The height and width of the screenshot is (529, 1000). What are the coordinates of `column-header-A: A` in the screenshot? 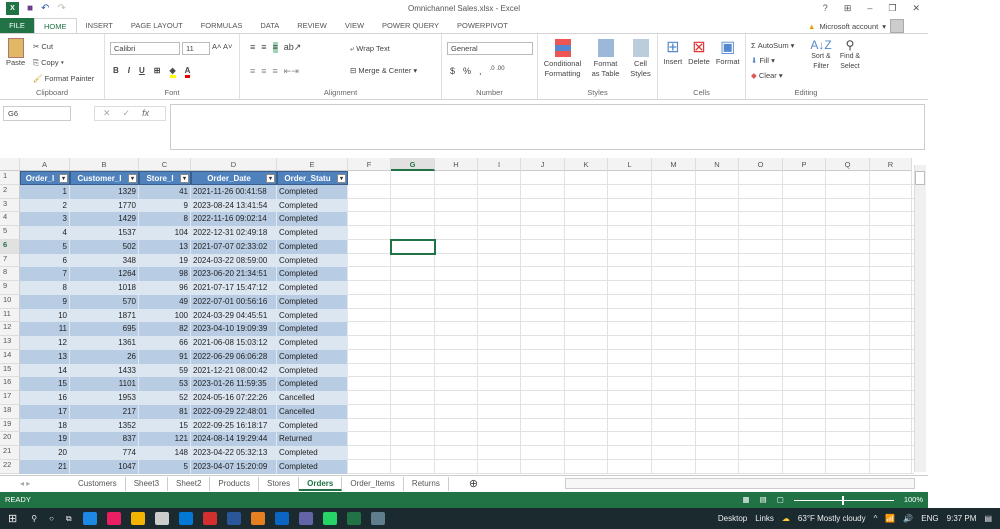 It's located at (45, 164).